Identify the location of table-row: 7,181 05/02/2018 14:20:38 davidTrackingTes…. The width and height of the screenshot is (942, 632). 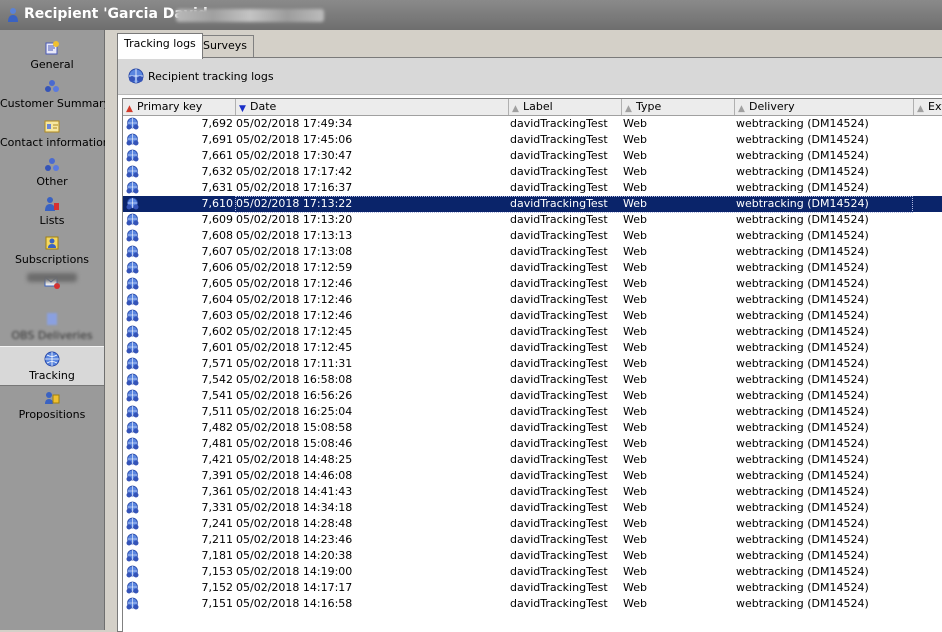
(532, 556).